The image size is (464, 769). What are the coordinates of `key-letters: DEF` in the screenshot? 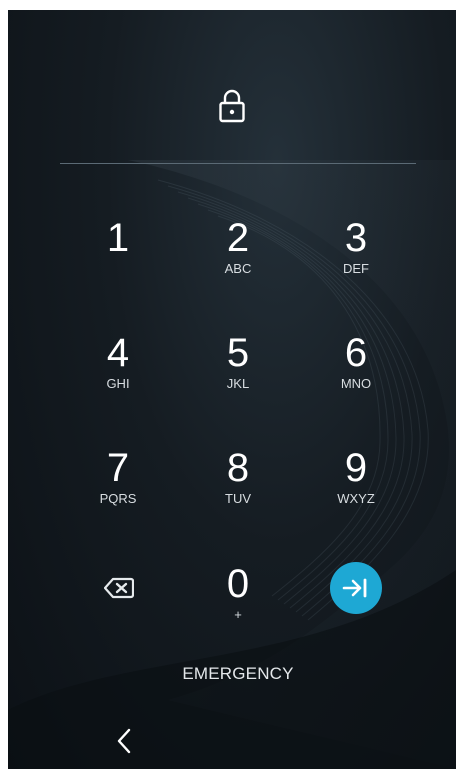 It's located at (356, 268).